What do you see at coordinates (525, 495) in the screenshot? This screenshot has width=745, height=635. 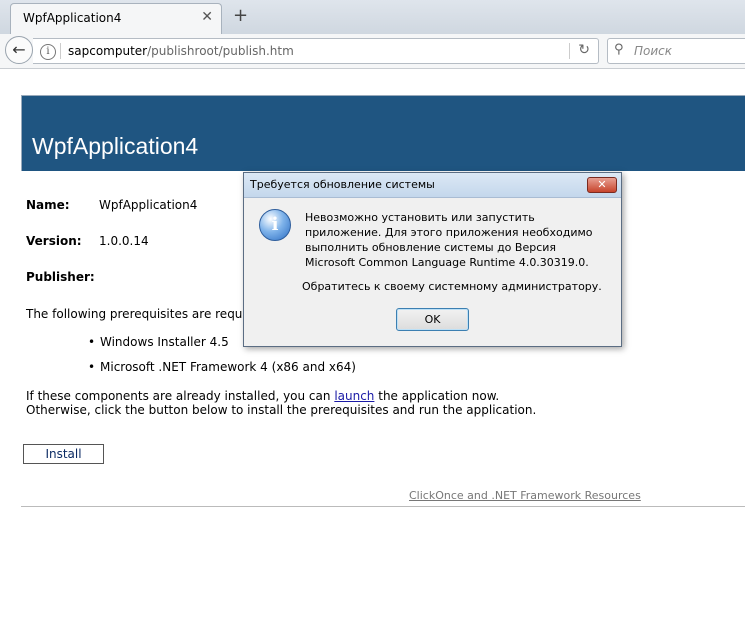 I see `resources-link: ClickOnce and .NET Framework Resources` at bounding box center [525, 495].